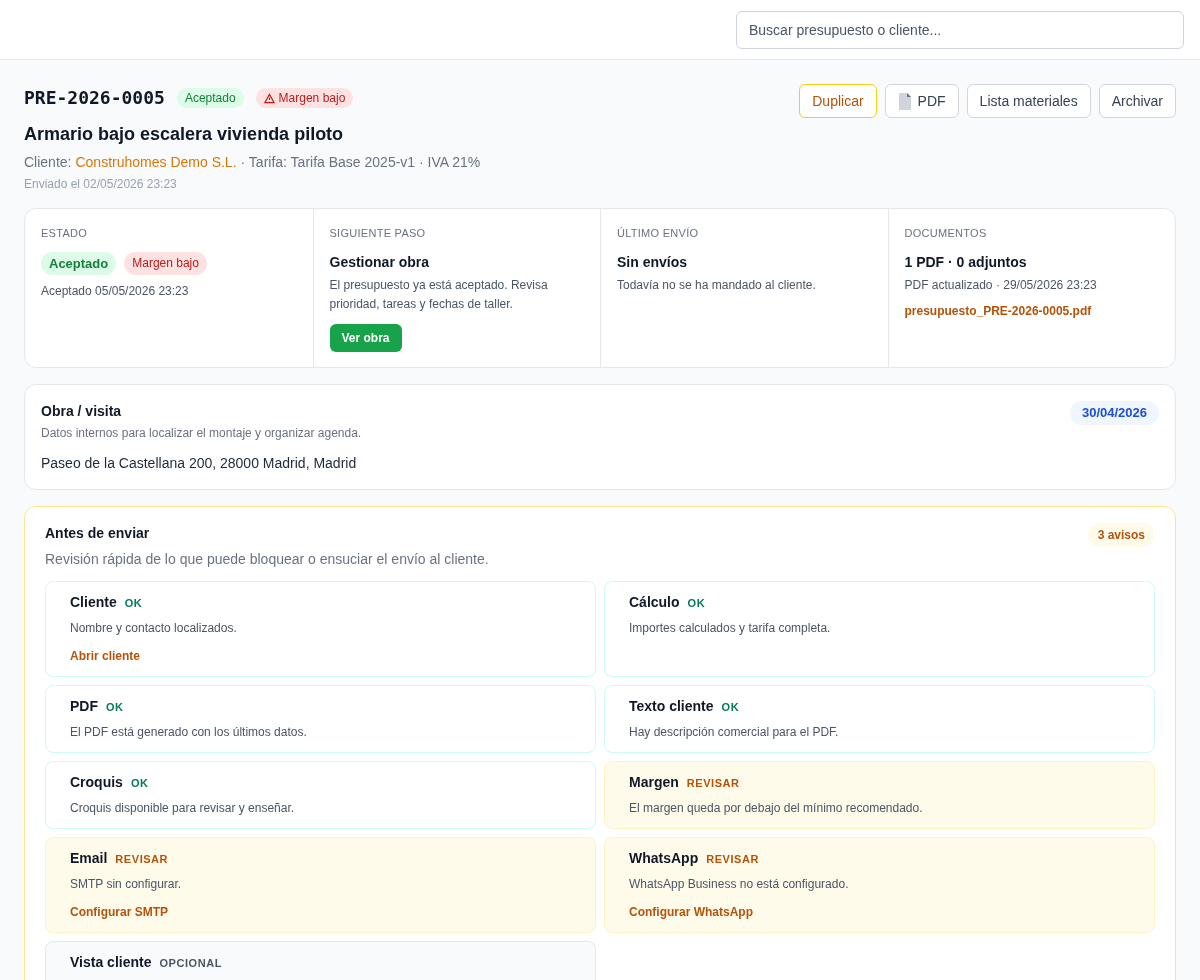  I want to click on section-heading: SIGUIENTE PASO, so click(378, 233).